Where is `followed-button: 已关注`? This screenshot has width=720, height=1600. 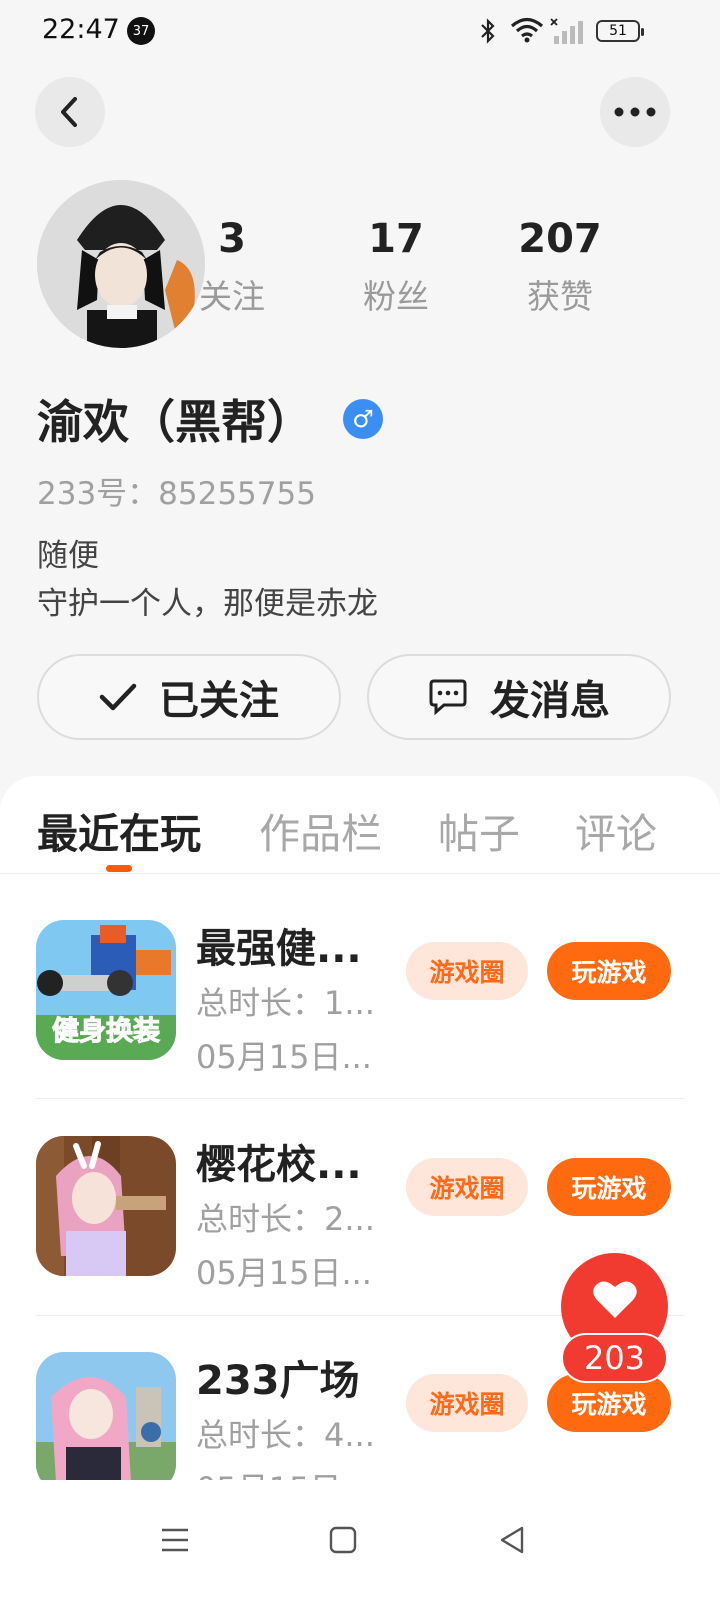
followed-button: 已关注 is located at coordinates (189, 697).